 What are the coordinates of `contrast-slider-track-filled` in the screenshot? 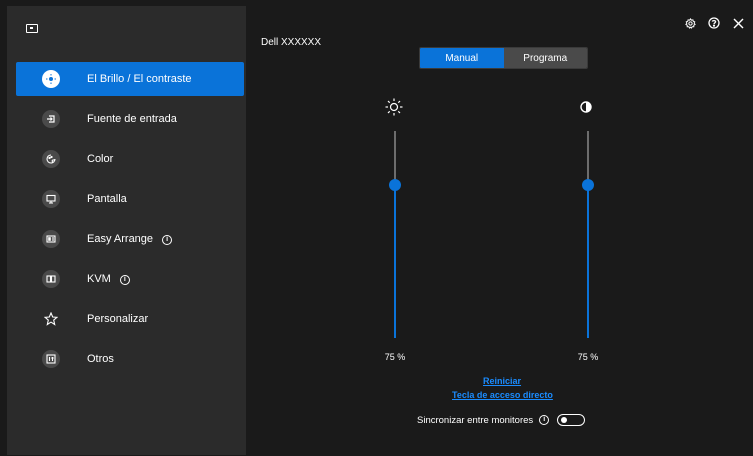 It's located at (588, 261).